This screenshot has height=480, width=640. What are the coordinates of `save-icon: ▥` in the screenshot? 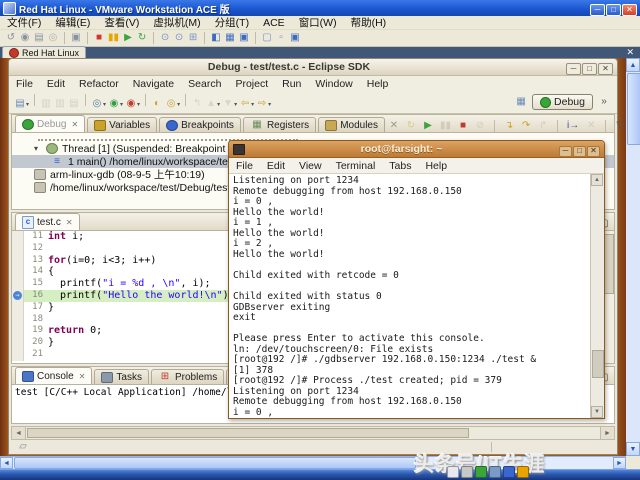 It's located at (46, 104).